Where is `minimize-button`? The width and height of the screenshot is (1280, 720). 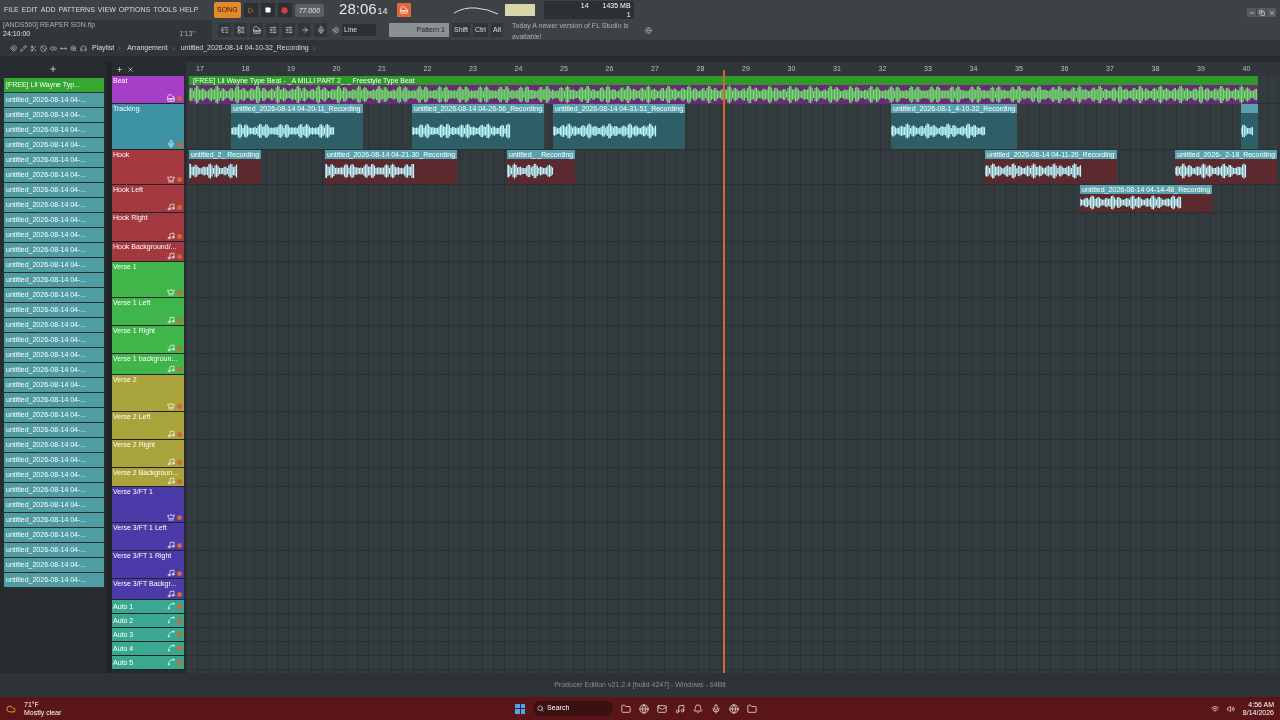
minimize-button is located at coordinates (1251, 12).